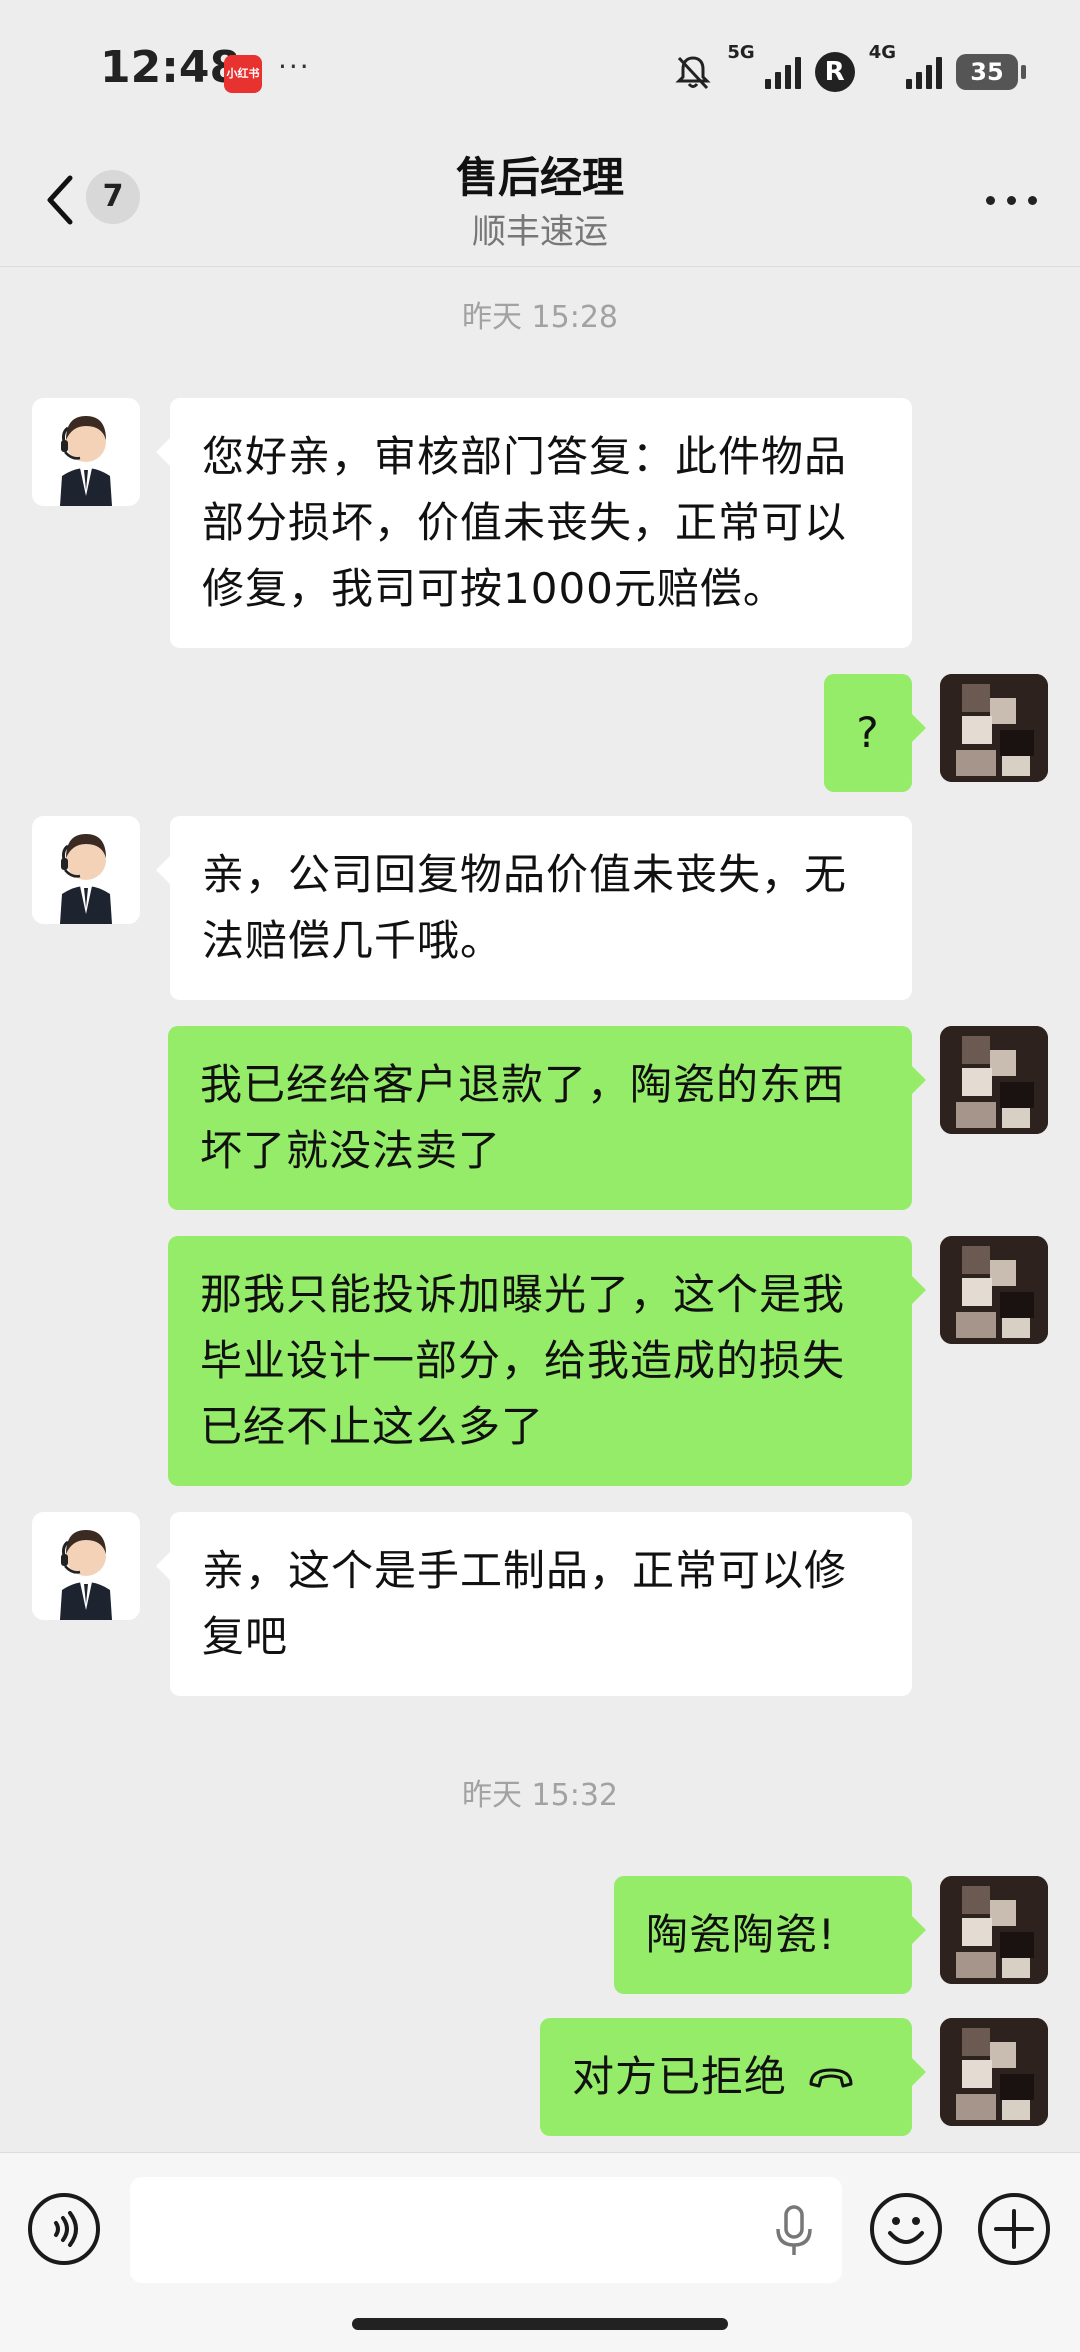  What do you see at coordinates (882, 52) in the screenshot?
I see `network-4g-label: 4G` at bounding box center [882, 52].